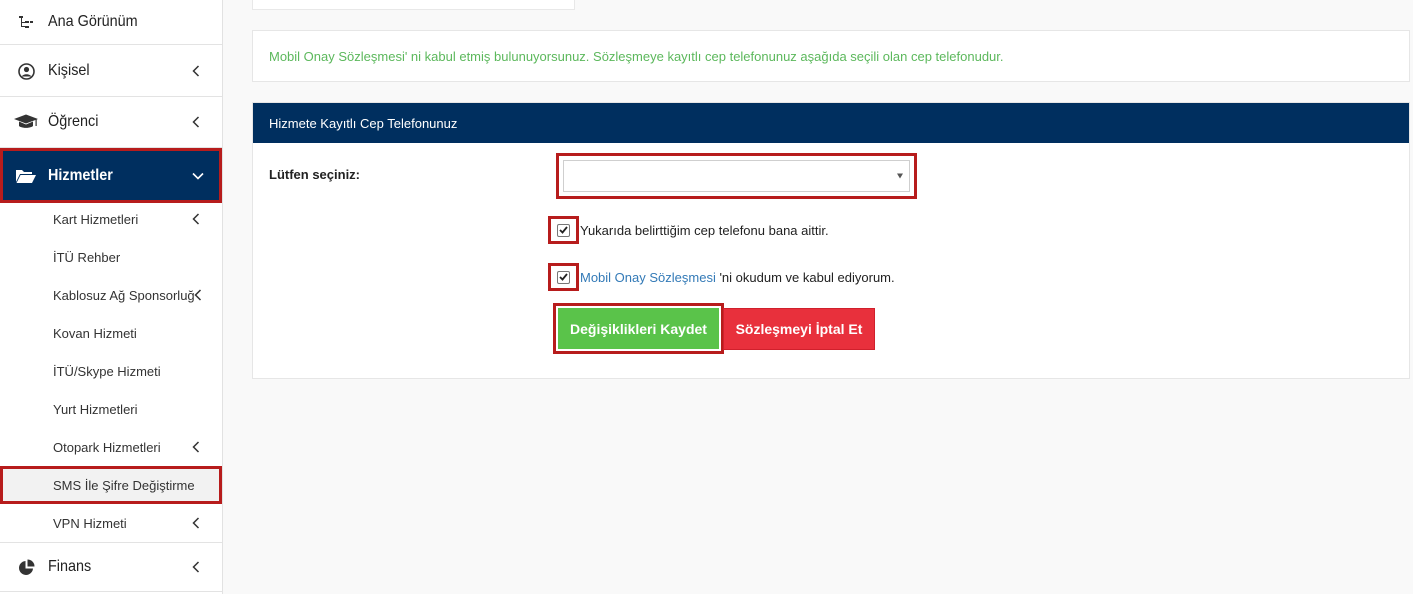 The width and height of the screenshot is (1413, 594). Describe the element at coordinates (73, 121) in the screenshot. I see `sidebar-item-label: Öğrenci` at that location.